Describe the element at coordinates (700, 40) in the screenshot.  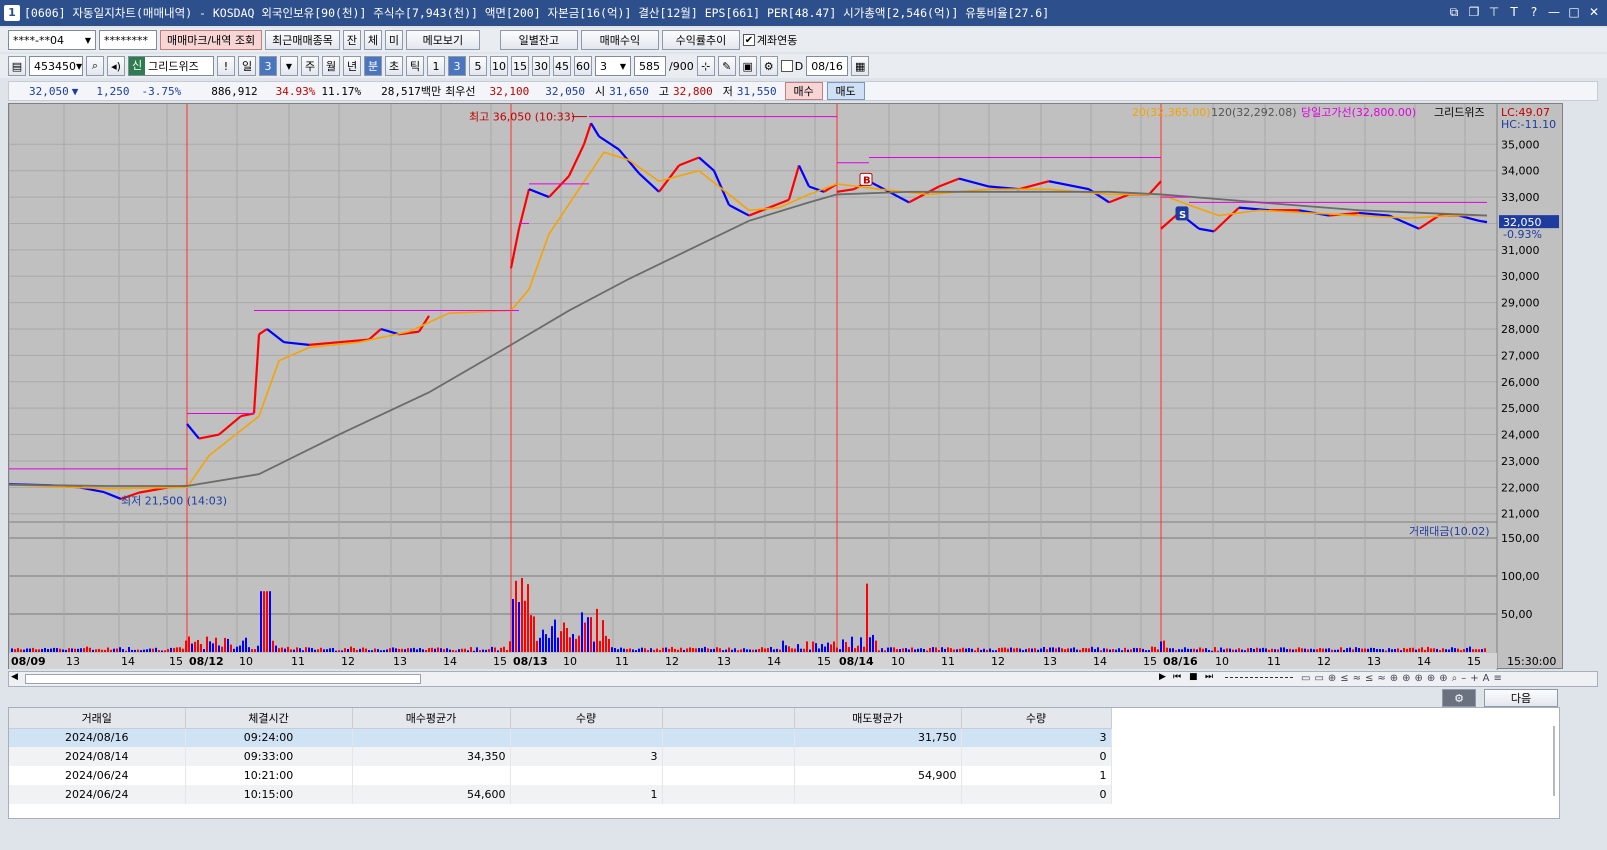
I see `profit-trend-button: 수익률추이` at that location.